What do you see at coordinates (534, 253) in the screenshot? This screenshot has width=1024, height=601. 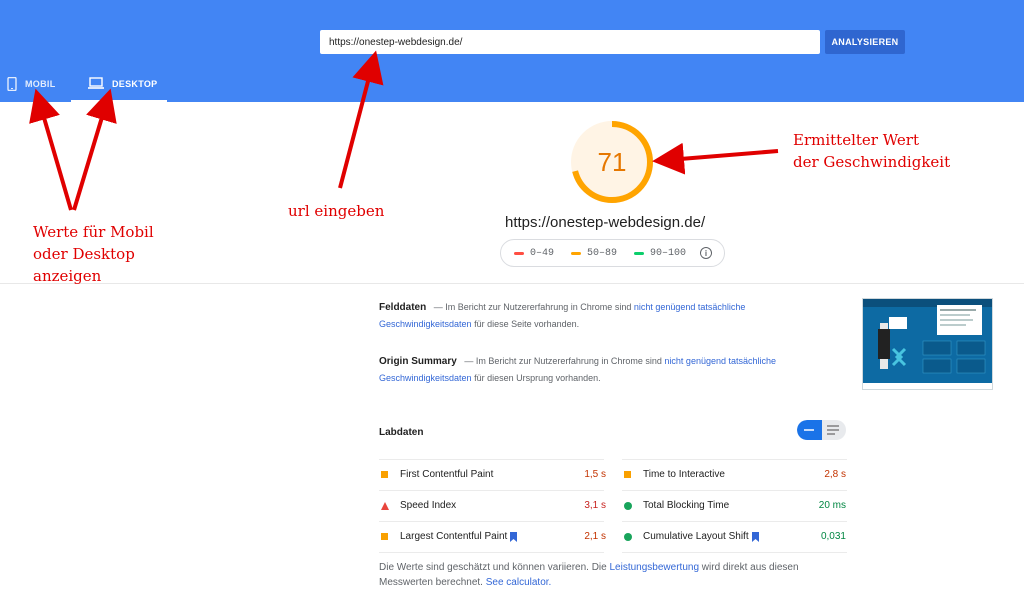 I see `legend-item-fail: 0–49` at bounding box center [534, 253].